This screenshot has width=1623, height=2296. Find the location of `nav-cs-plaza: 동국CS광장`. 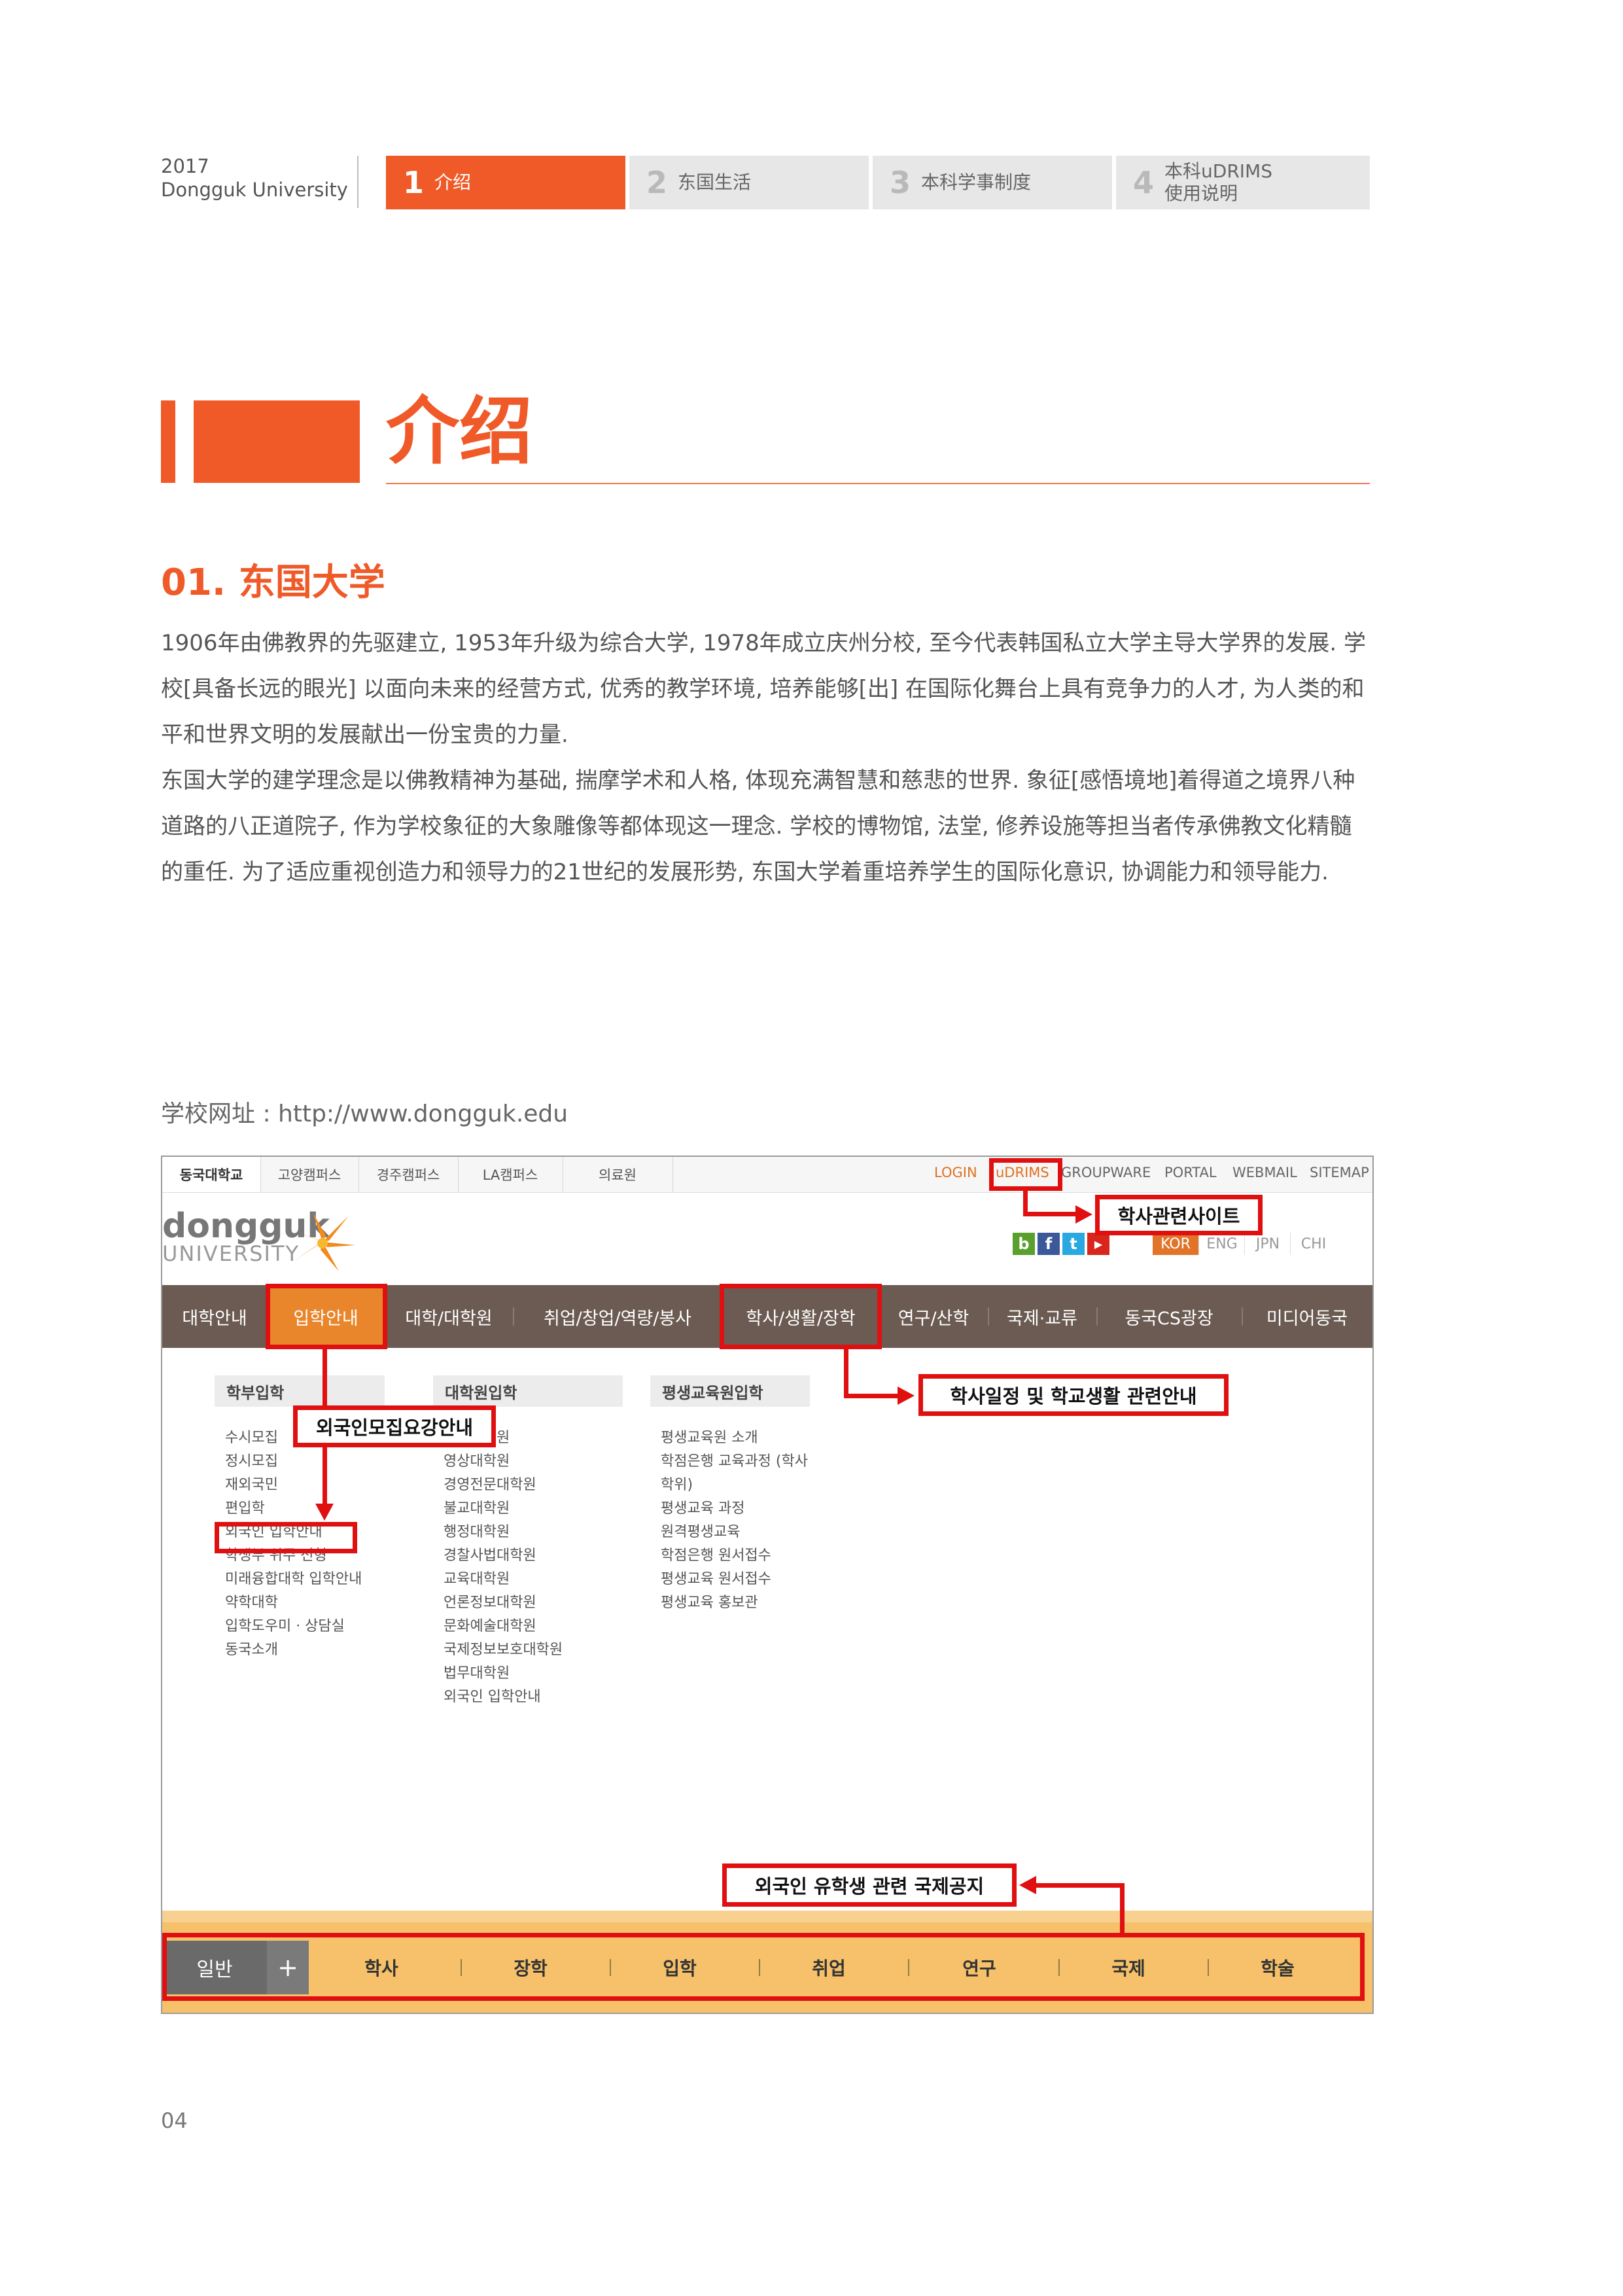

nav-cs-plaza: 동국CS광장 is located at coordinates (1169, 1316).